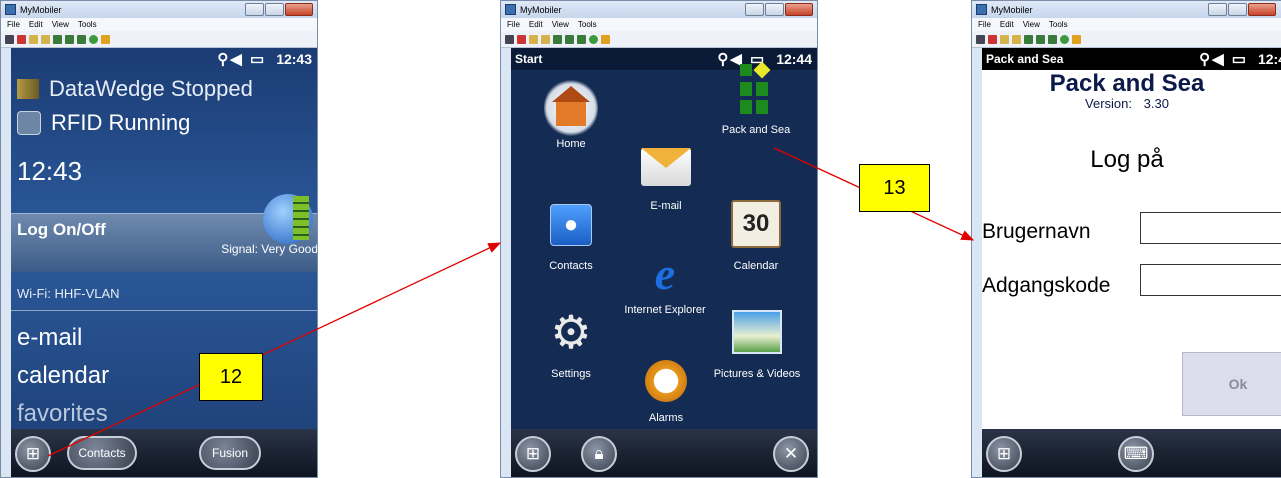  I want to click on link-favorites: favorites, so click(62, 414).